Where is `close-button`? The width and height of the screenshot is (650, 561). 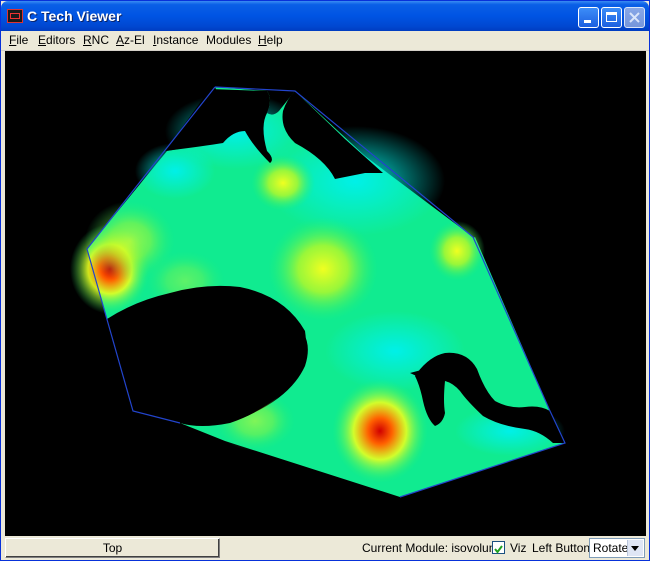 close-button is located at coordinates (634, 17).